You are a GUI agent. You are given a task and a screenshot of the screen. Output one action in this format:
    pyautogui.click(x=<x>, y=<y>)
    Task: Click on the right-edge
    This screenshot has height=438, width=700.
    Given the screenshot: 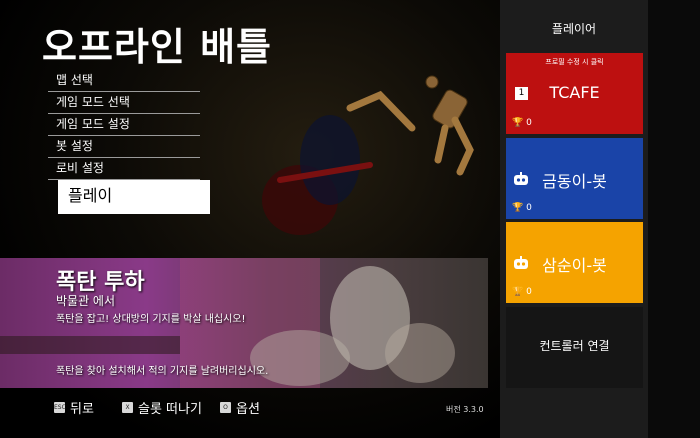 What is the action you would take?
    pyautogui.click(x=674, y=219)
    